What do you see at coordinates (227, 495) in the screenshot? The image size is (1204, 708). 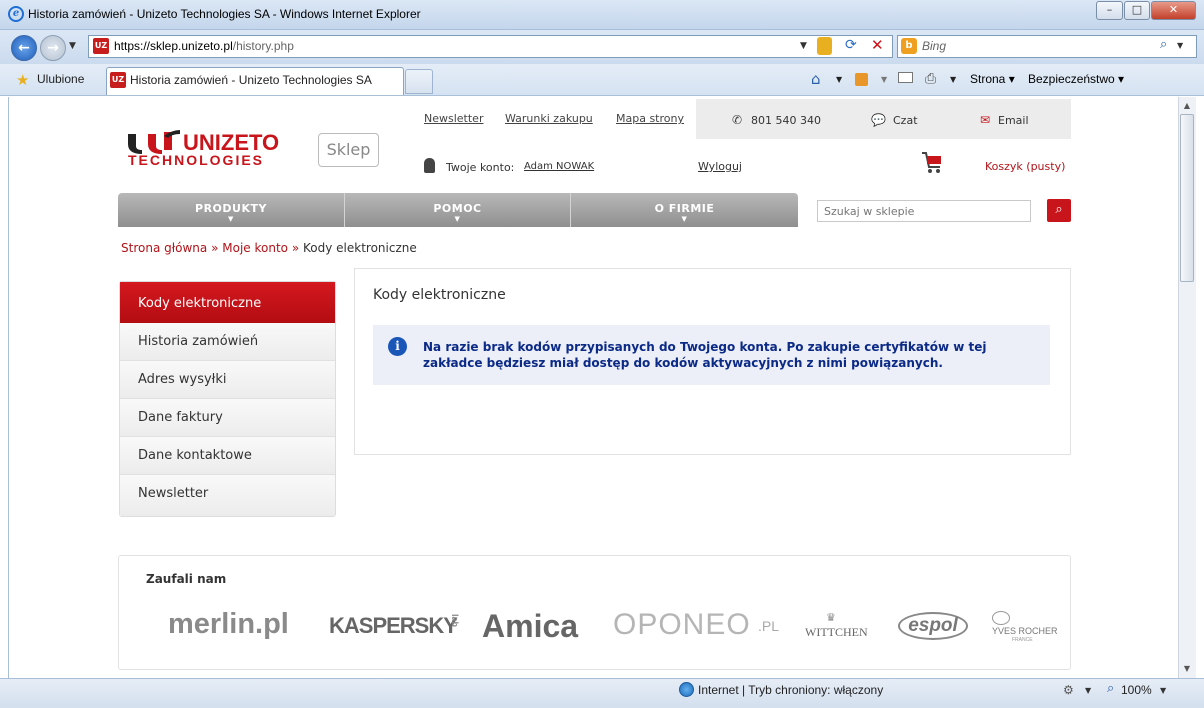 I see `sidebar-item-newsletter: Newsletter` at bounding box center [227, 495].